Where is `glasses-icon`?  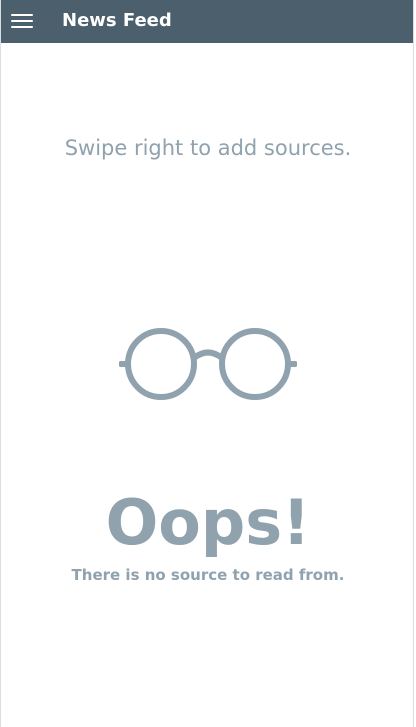
glasses-icon is located at coordinates (208, 364).